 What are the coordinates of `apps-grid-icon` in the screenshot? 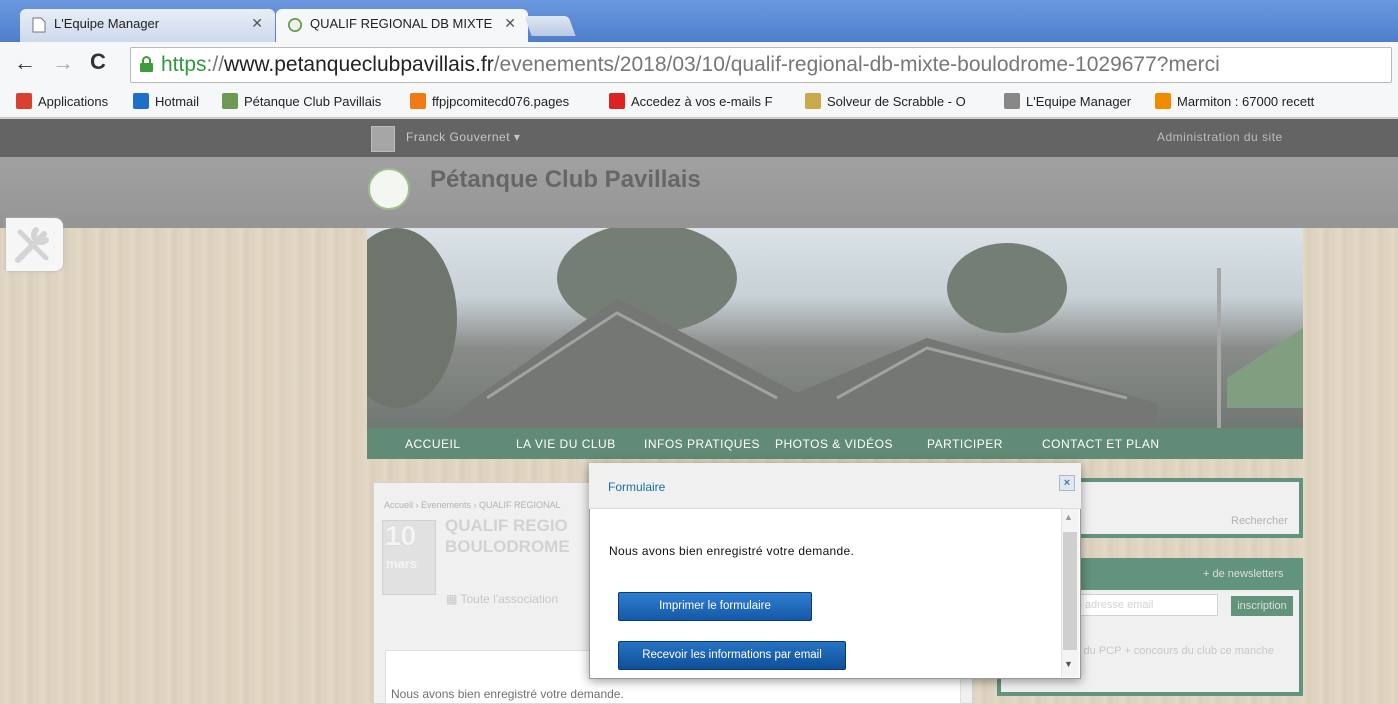 It's located at (24, 101).